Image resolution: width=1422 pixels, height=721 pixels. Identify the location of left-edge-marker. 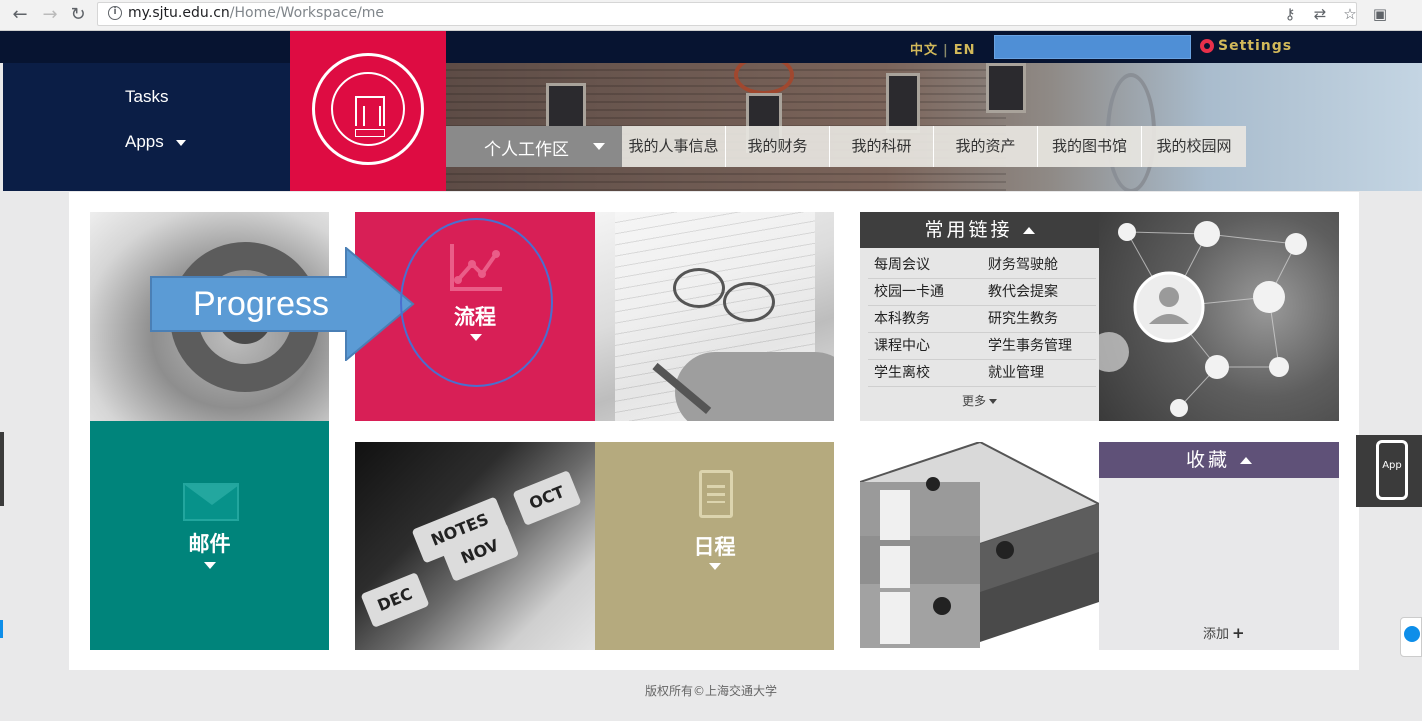
(1, 629).